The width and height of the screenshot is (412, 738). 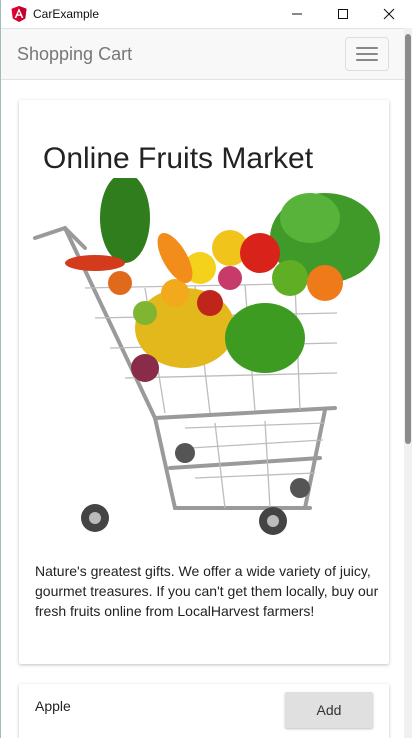 I want to click on close-button, so click(x=389, y=14).